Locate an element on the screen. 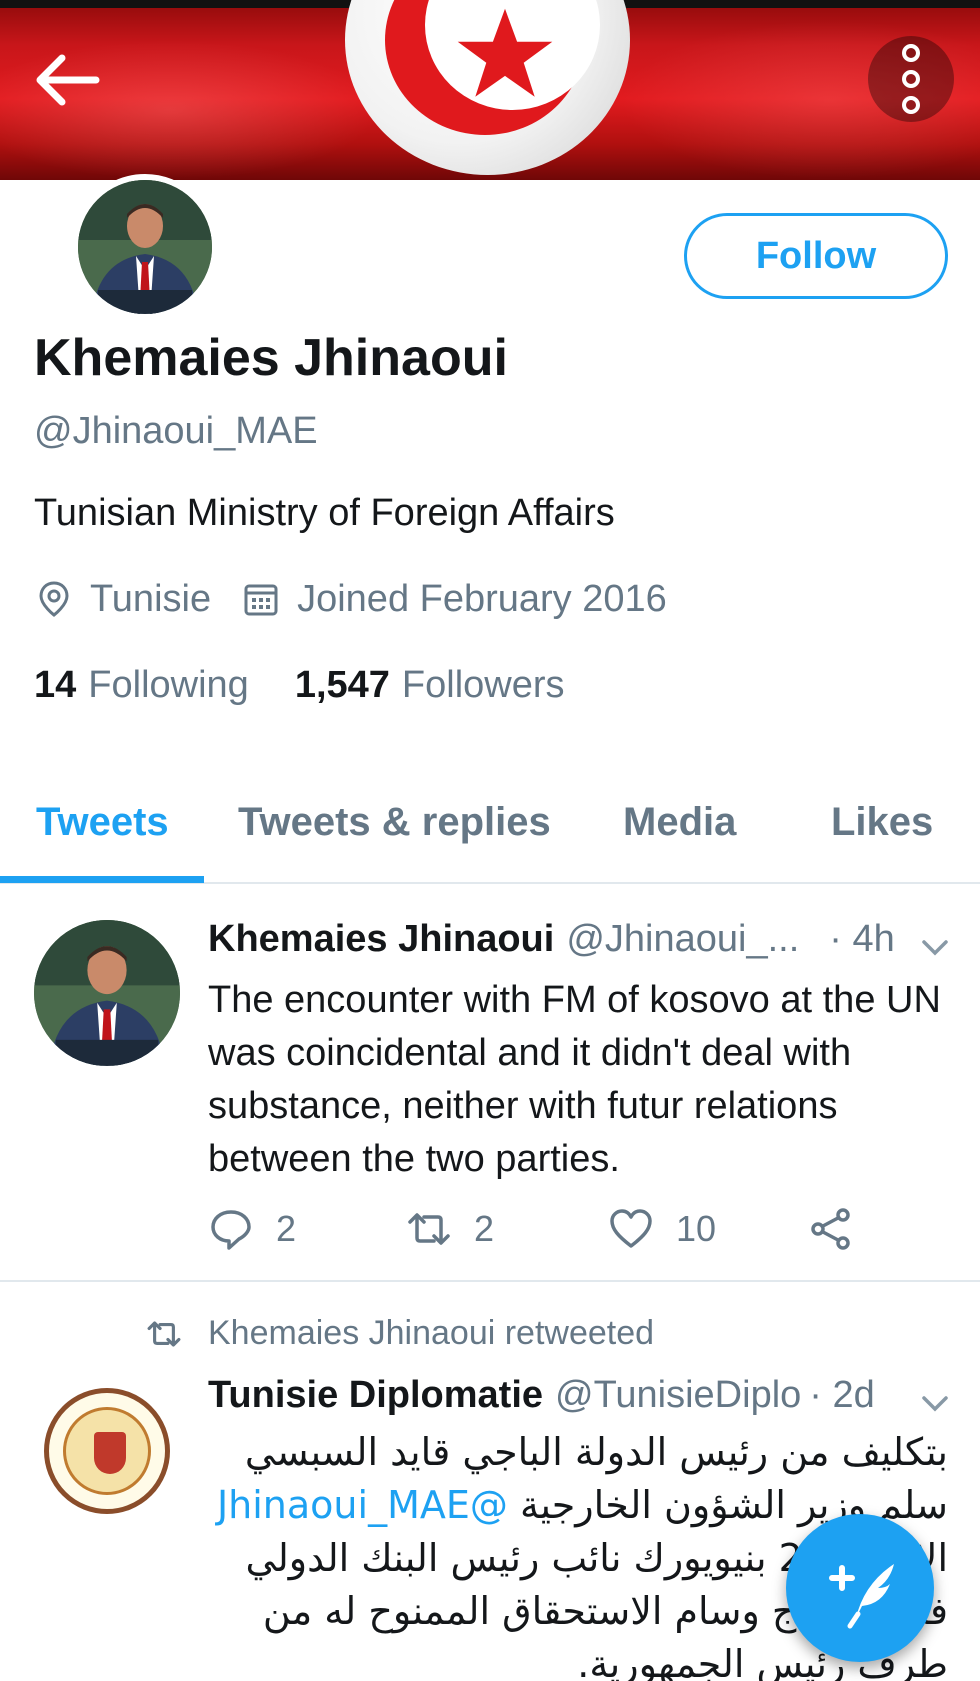 The width and height of the screenshot is (980, 1681). tweet-actions: 2 2 10 is located at coordinates (558, 1229).